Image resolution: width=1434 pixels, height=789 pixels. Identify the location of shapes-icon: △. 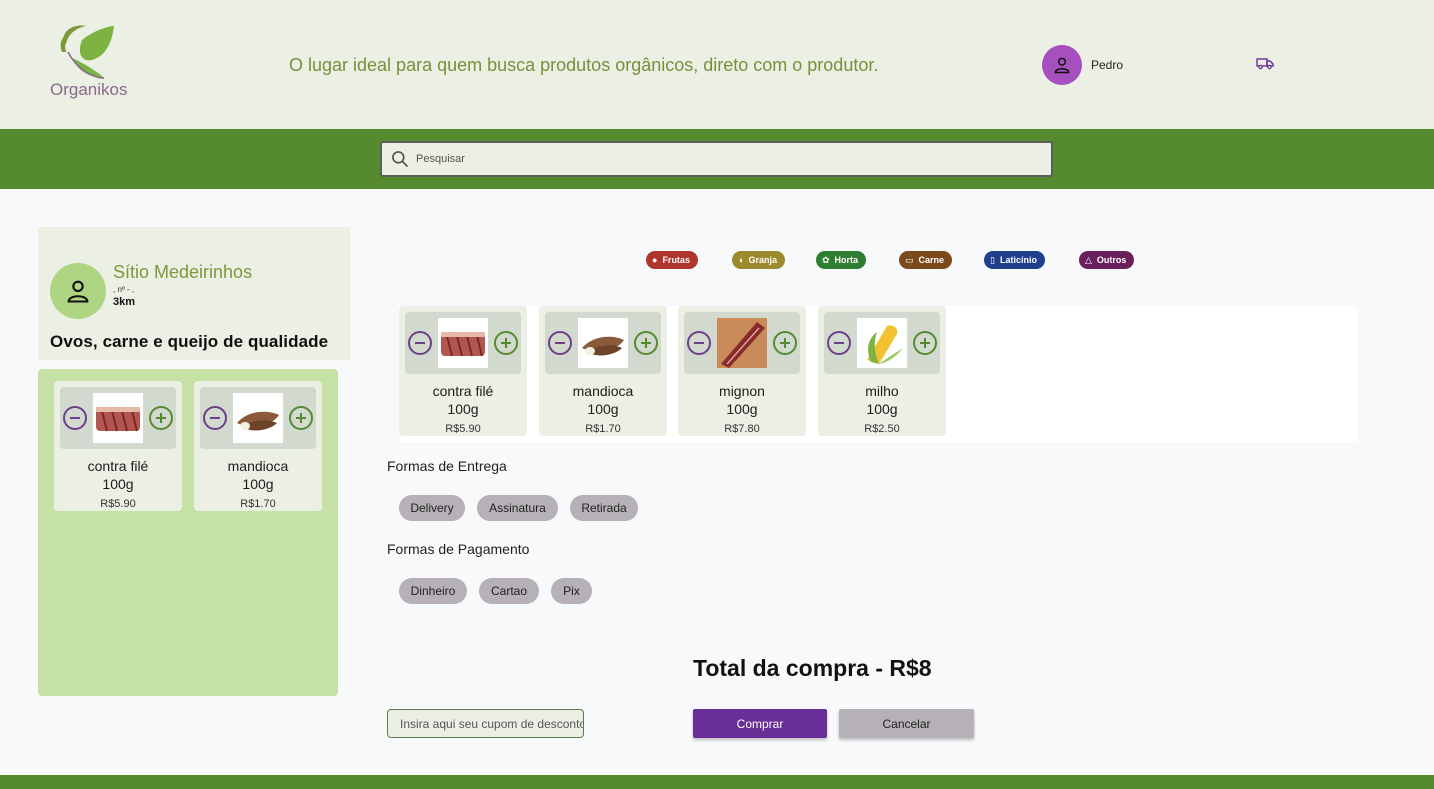
(1088, 259).